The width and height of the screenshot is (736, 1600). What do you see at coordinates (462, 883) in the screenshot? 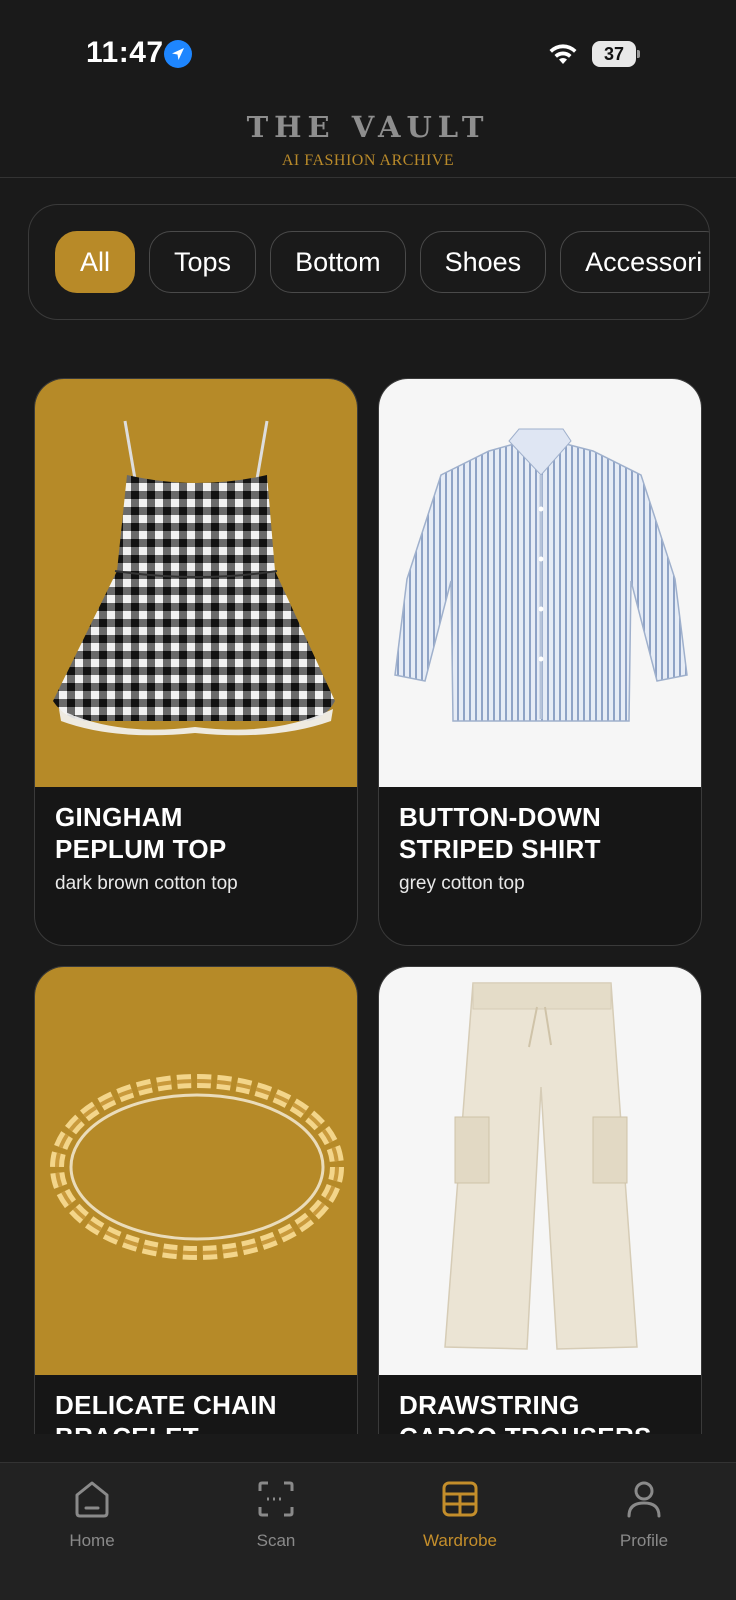
I see `item-description: grey cotton top` at bounding box center [462, 883].